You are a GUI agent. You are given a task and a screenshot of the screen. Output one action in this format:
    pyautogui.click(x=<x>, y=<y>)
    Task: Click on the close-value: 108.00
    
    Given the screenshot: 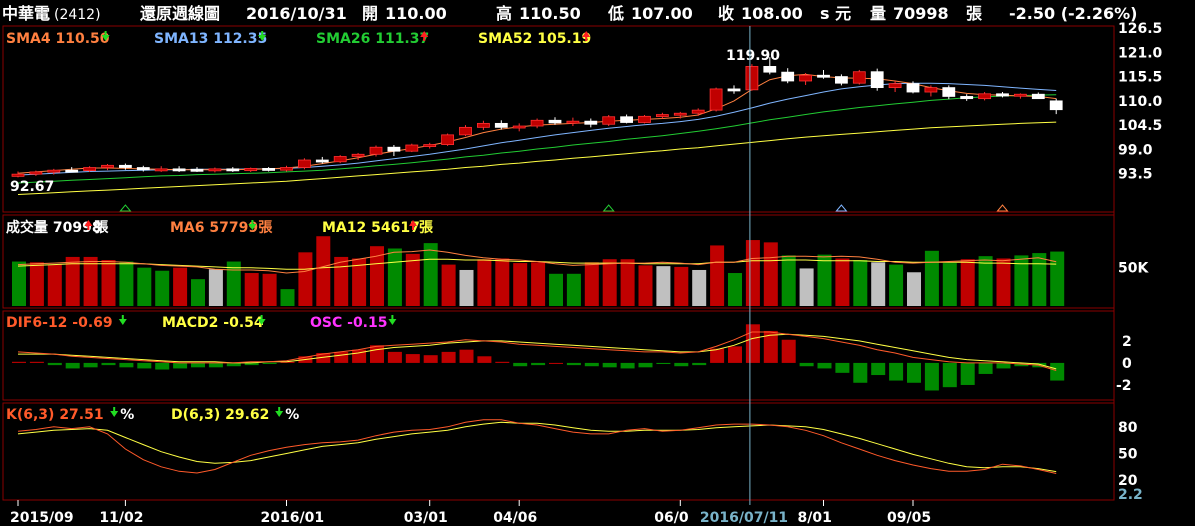 What is the action you would take?
    pyautogui.click(x=772, y=13)
    